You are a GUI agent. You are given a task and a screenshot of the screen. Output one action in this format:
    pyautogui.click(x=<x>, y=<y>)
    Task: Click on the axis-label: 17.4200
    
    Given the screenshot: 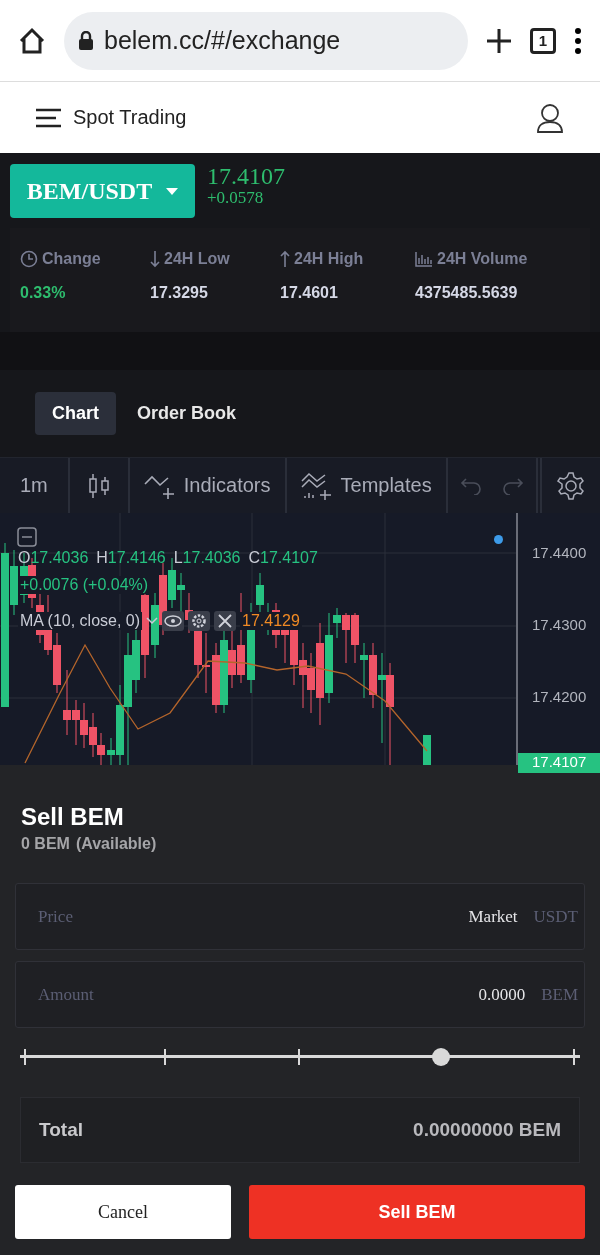 What is the action you would take?
    pyautogui.click(x=559, y=696)
    